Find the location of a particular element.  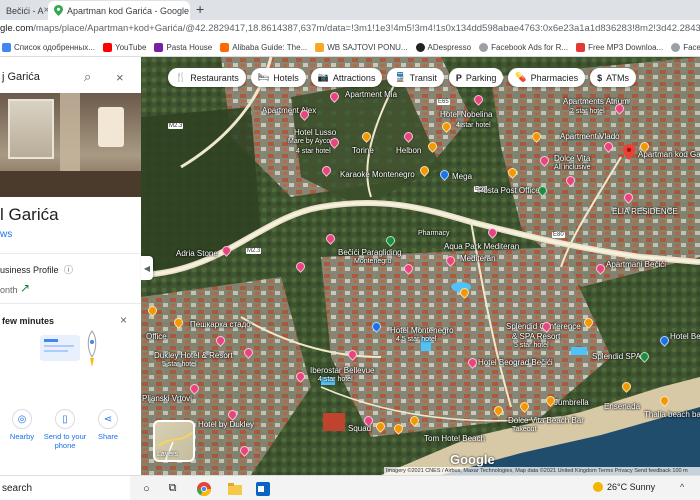

selected-place-pin-icon is located at coordinates (629, 152).